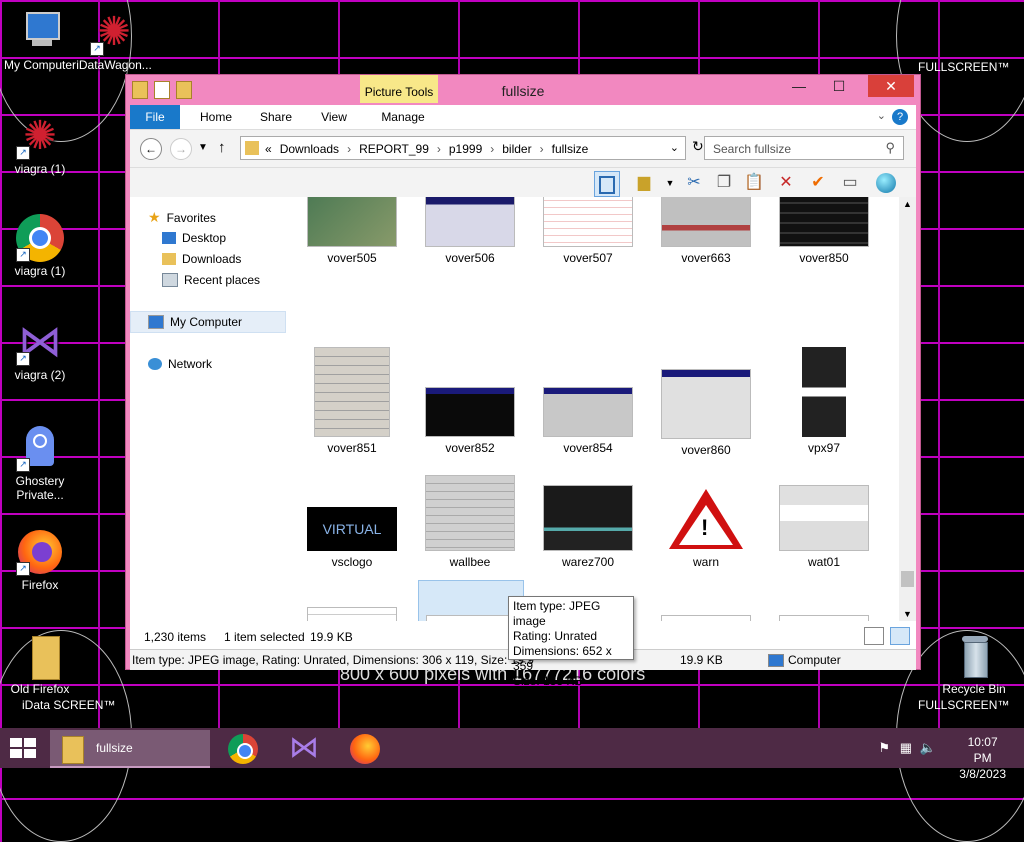 The width and height of the screenshot is (1024, 842). Describe the element at coordinates (824, 231) in the screenshot. I see `file-item: vover850` at that location.